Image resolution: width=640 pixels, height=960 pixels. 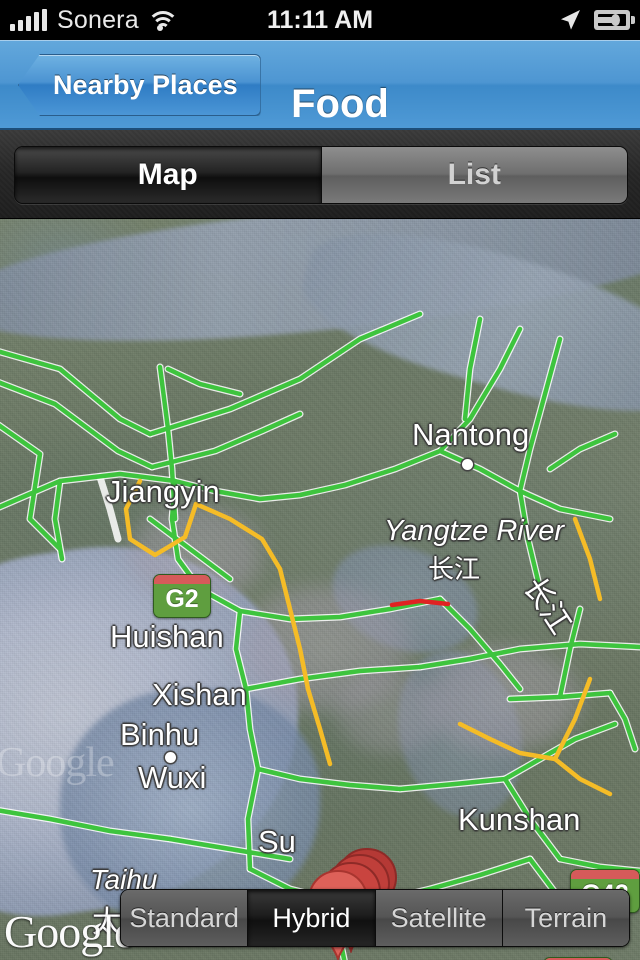 I want to click on status-bar-right, so click(x=596, y=20).